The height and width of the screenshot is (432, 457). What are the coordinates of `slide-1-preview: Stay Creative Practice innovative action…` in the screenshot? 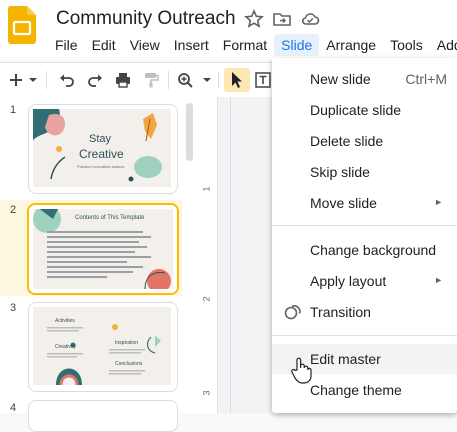 It's located at (102, 148).